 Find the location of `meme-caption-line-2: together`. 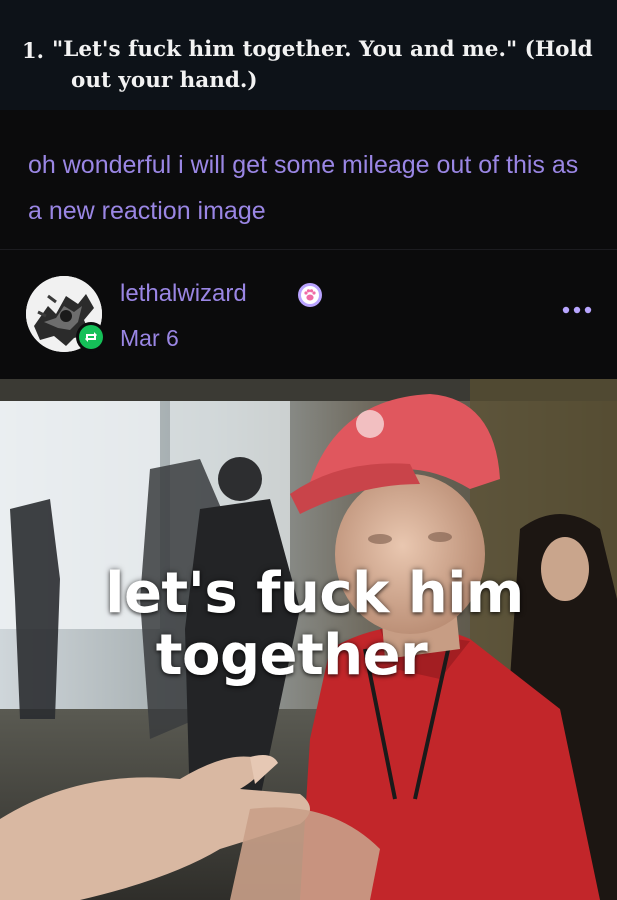

meme-caption-line-2: together is located at coordinates (291, 655).